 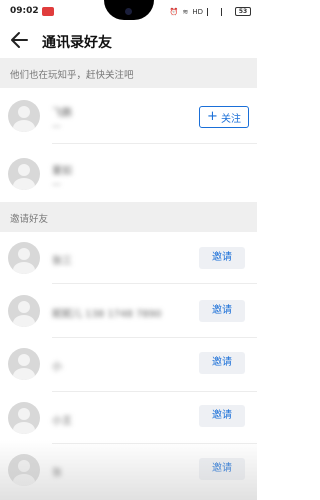 I want to click on status-icons: ⏰ ≋ HD 53, so click(x=210, y=11).